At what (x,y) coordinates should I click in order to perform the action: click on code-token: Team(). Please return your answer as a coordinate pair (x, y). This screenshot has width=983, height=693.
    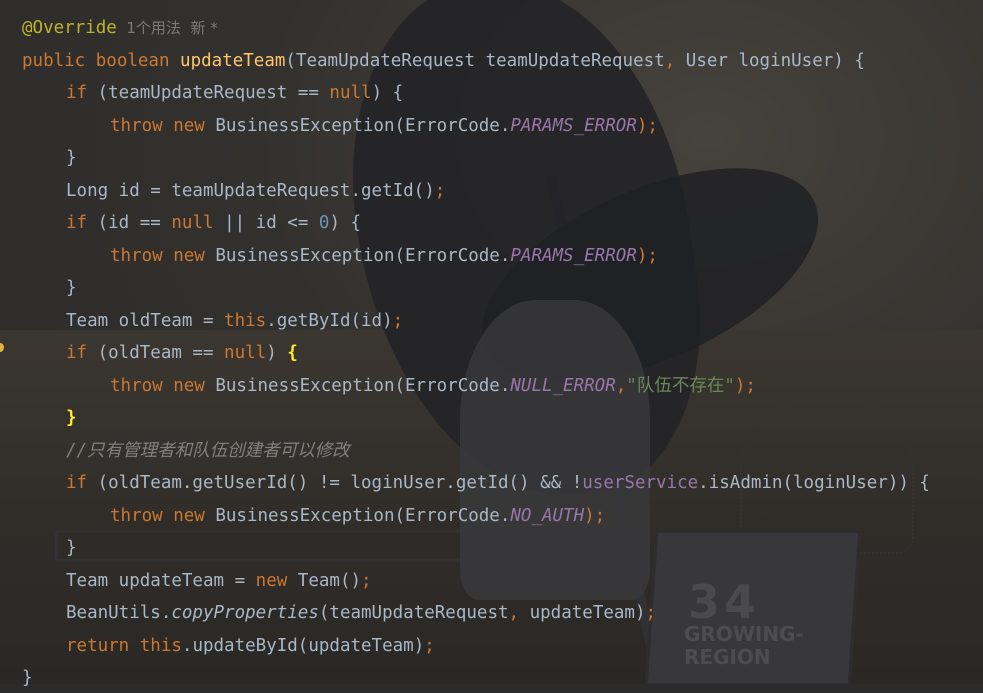
    Looking at the image, I should click on (324, 581).